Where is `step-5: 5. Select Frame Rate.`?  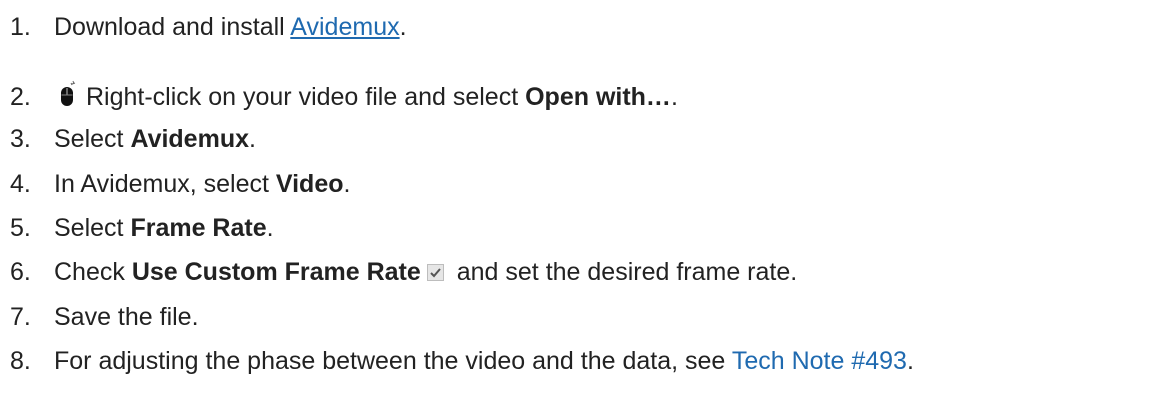
step-5: 5. Select Frame Rate. is located at coordinates (142, 228).